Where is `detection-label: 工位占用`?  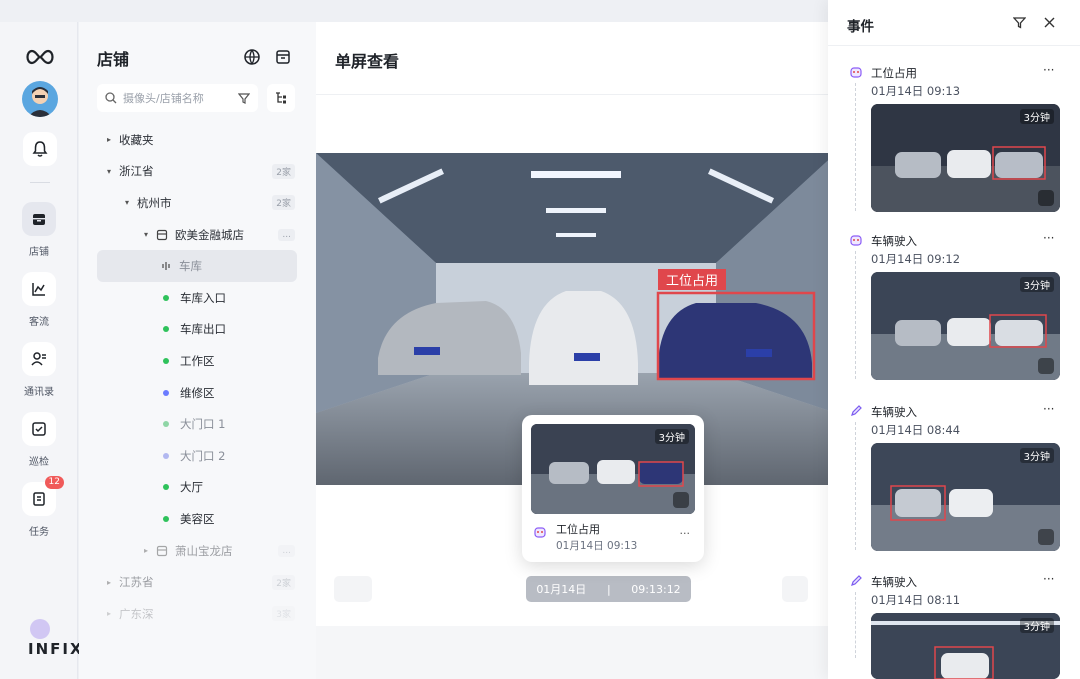
detection-label: 工位占用 is located at coordinates (692, 279).